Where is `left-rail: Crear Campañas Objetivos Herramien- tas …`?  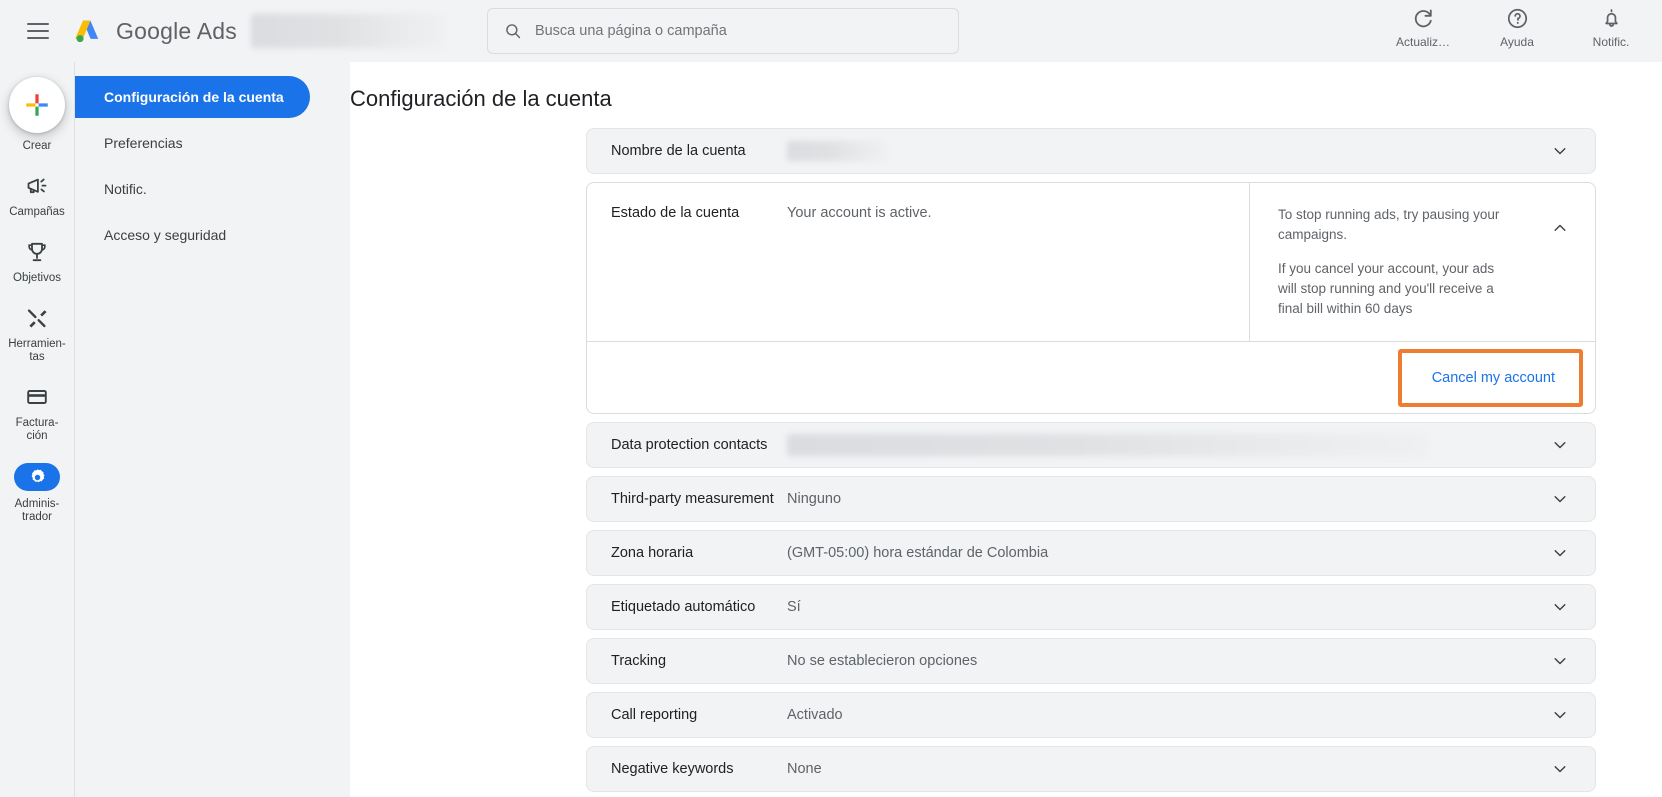 left-rail: Crear Campañas Objetivos Herramien- tas … is located at coordinates (37, 429).